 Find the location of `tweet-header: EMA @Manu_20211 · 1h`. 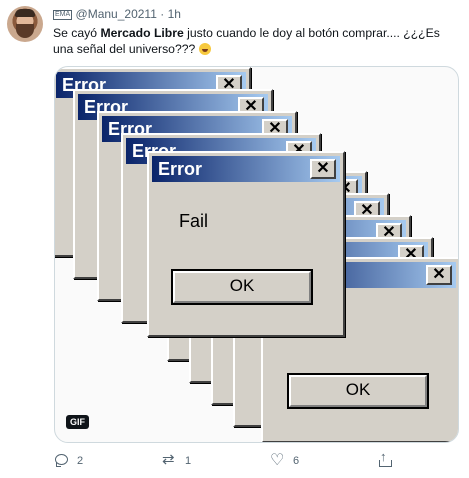

tweet-header: EMA @Manu_20211 · 1h is located at coordinates (117, 14).